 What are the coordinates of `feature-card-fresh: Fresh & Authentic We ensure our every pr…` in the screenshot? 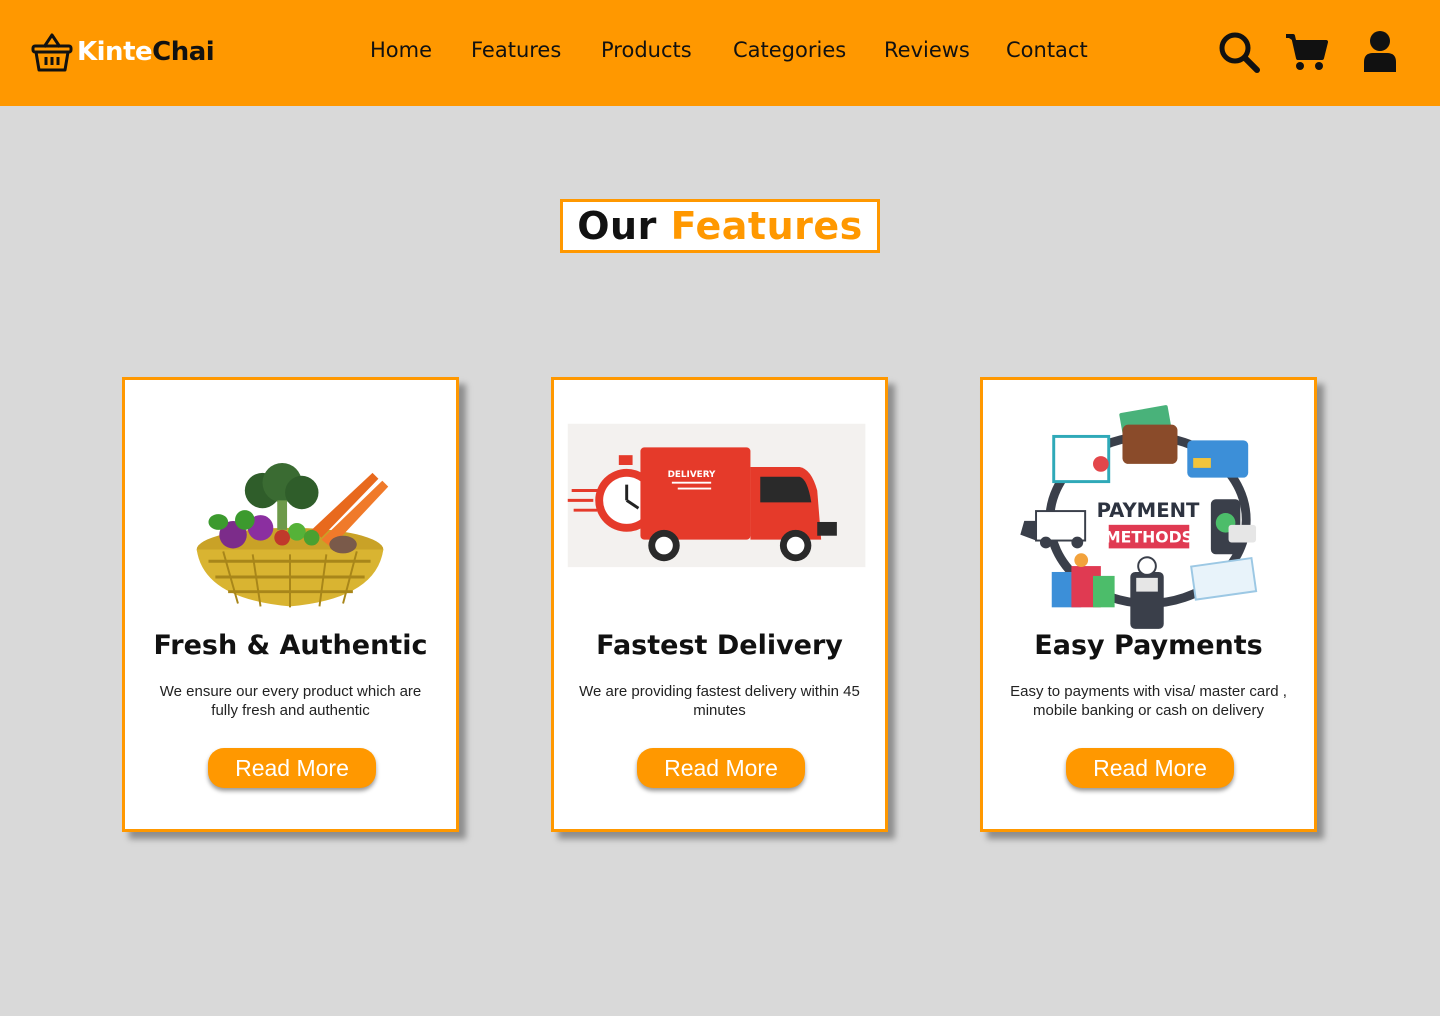 It's located at (290, 604).